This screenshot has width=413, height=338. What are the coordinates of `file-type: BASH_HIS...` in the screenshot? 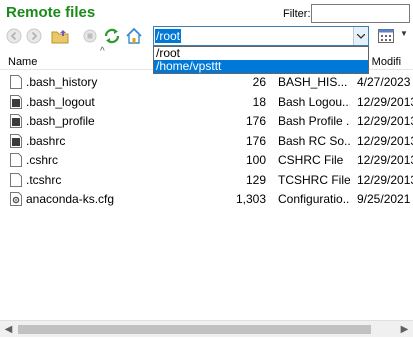 It's located at (313, 82).